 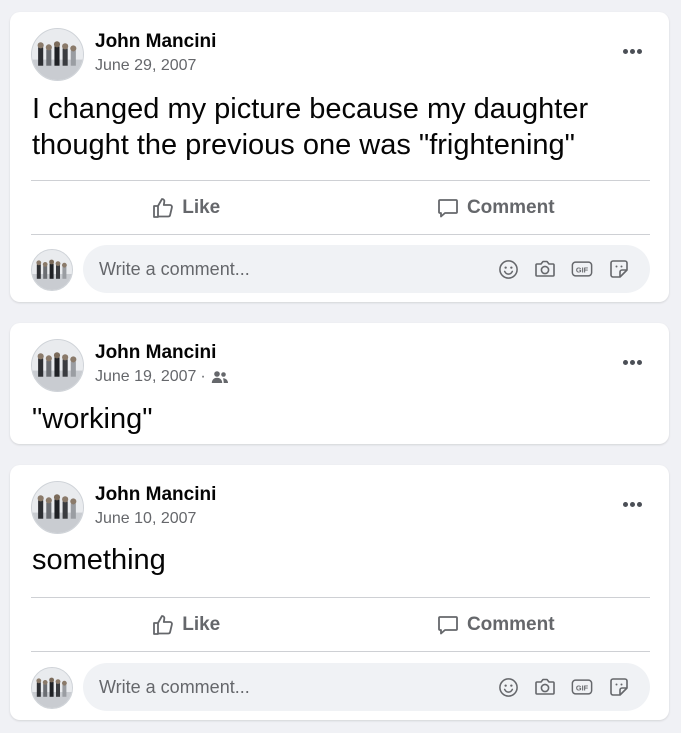 I want to click on post-header: John Mancini June 10, 2007, so click(x=339, y=505).